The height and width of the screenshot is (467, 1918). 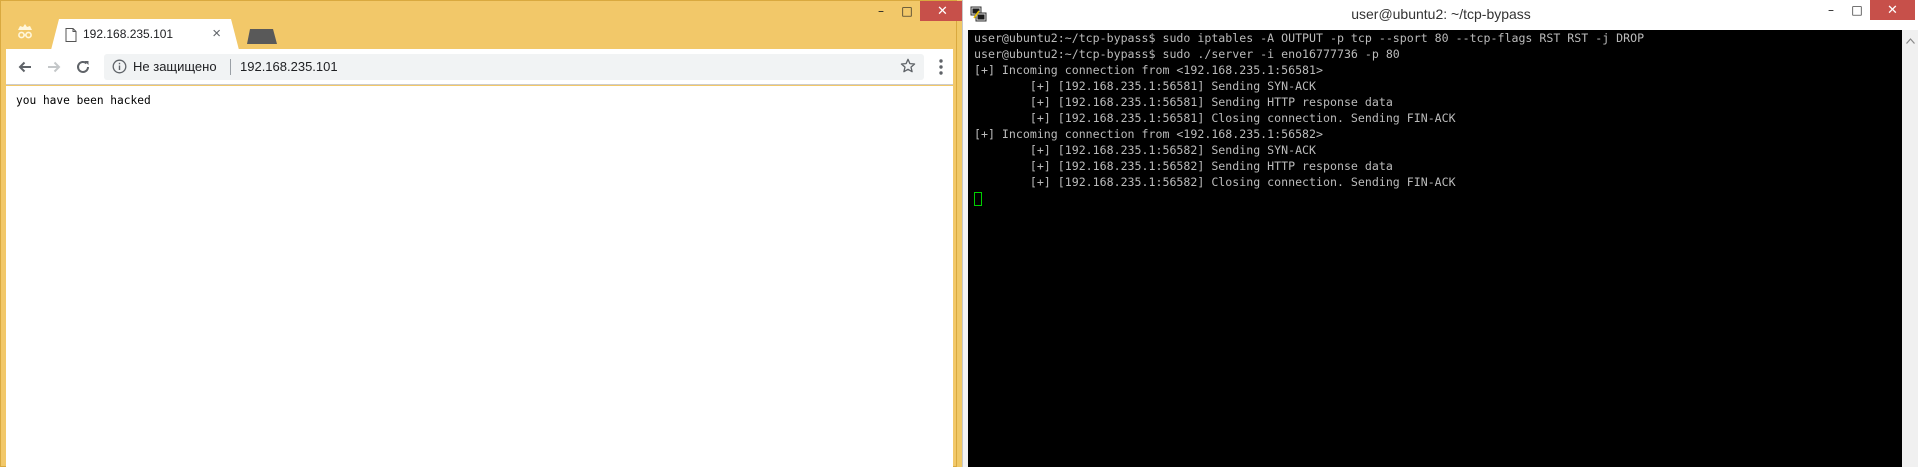 What do you see at coordinates (175, 66) in the screenshot?
I see `security-label: Не защищено` at bounding box center [175, 66].